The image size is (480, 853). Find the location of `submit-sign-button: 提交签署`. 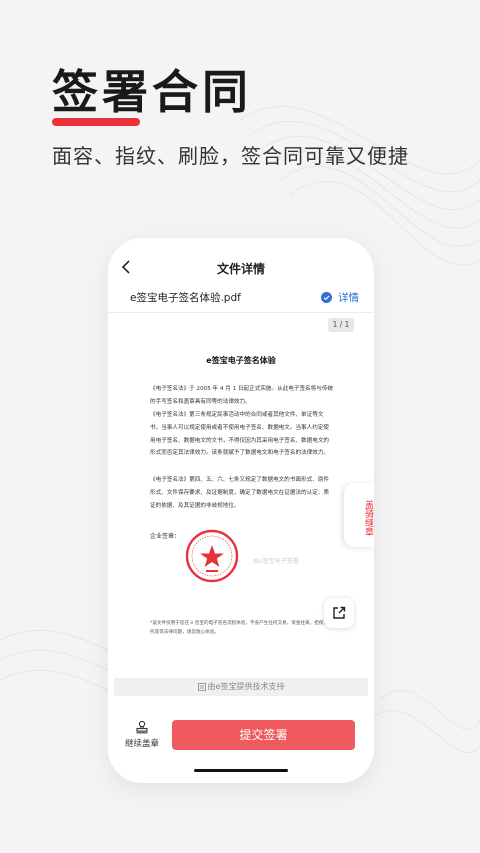

submit-sign-button: 提交签署 is located at coordinates (263, 735).